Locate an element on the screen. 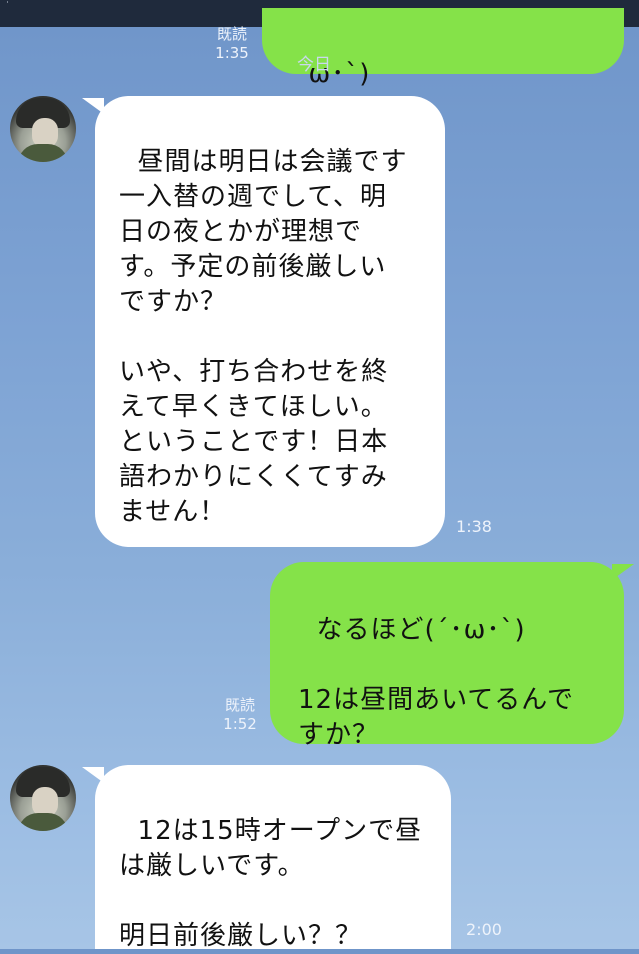  read-status: 既読 1:35 is located at coordinates (232, 44).